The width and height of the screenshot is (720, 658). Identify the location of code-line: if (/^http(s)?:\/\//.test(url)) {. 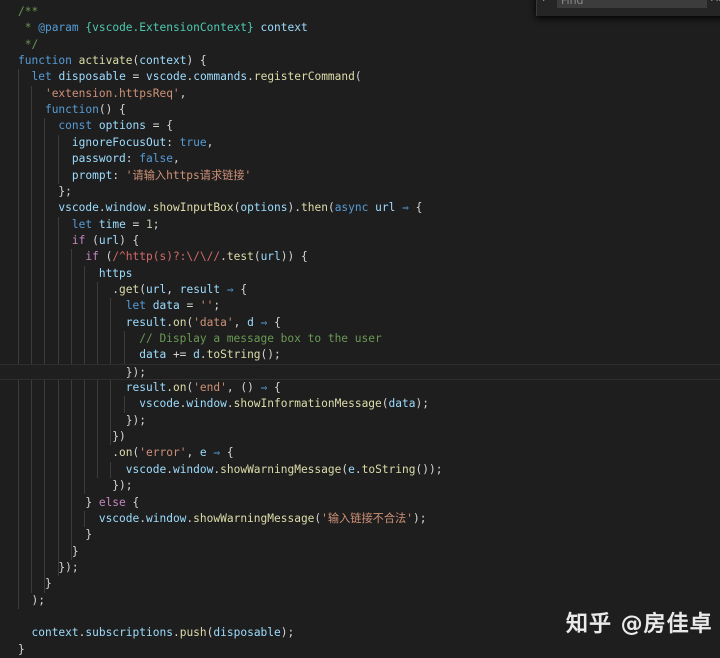
(360, 257).